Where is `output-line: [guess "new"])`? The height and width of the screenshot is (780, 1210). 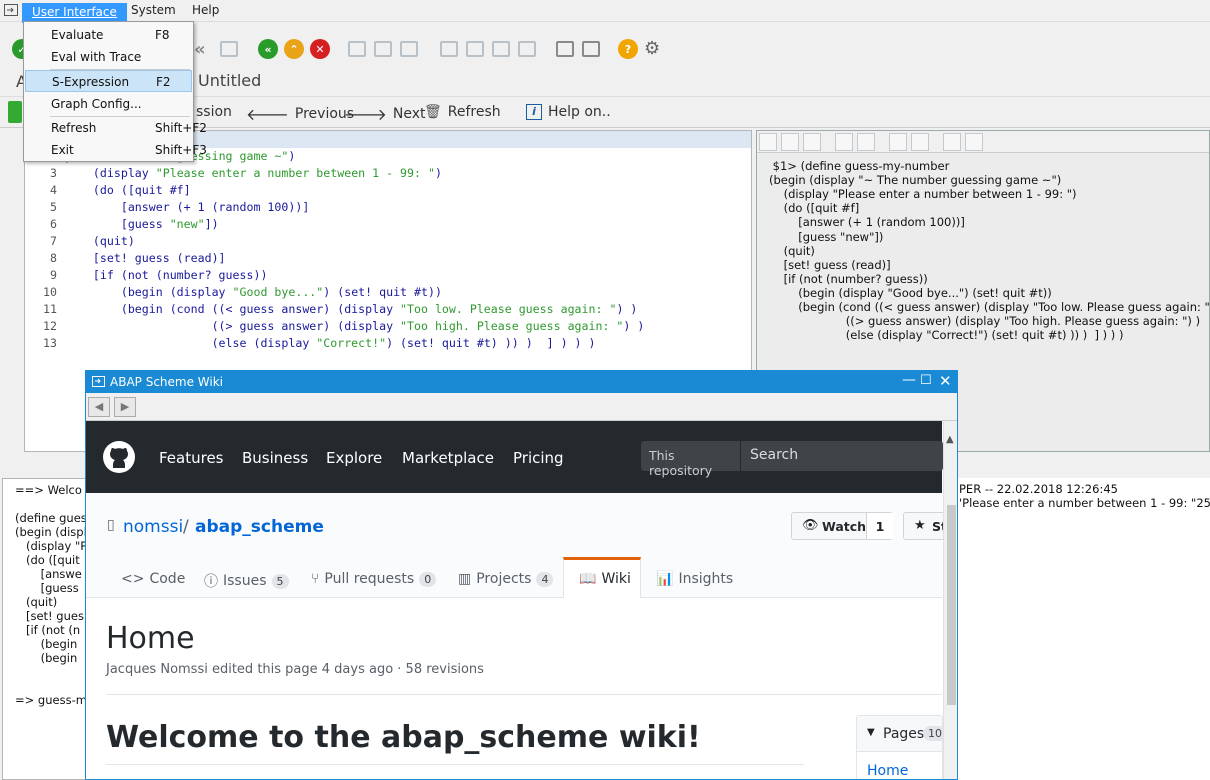
output-line: [guess "new"]) is located at coordinates (826, 236).